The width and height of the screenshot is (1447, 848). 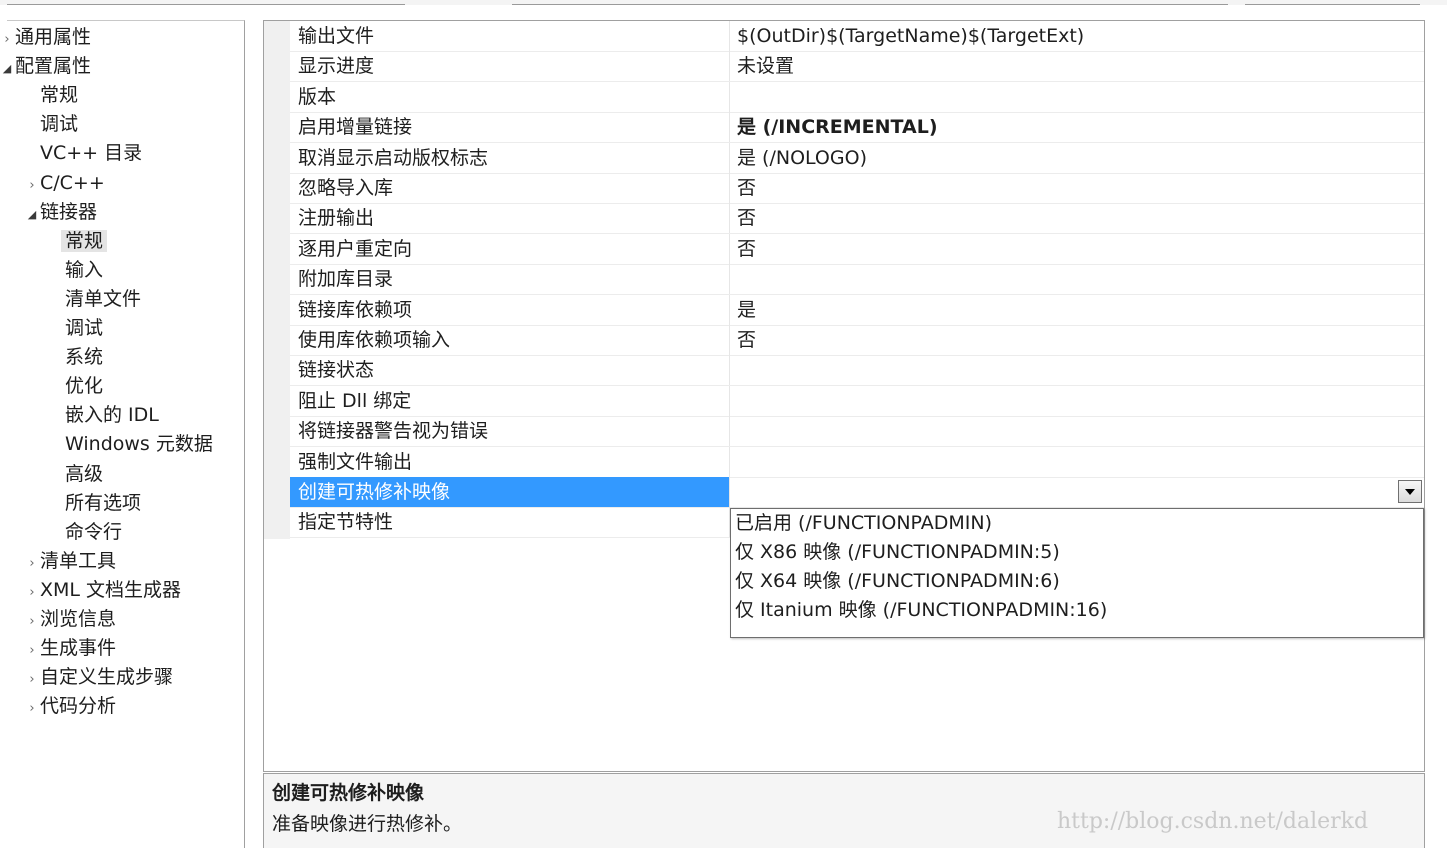 I want to click on property-name: 输出文件, so click(x=510, y=36).